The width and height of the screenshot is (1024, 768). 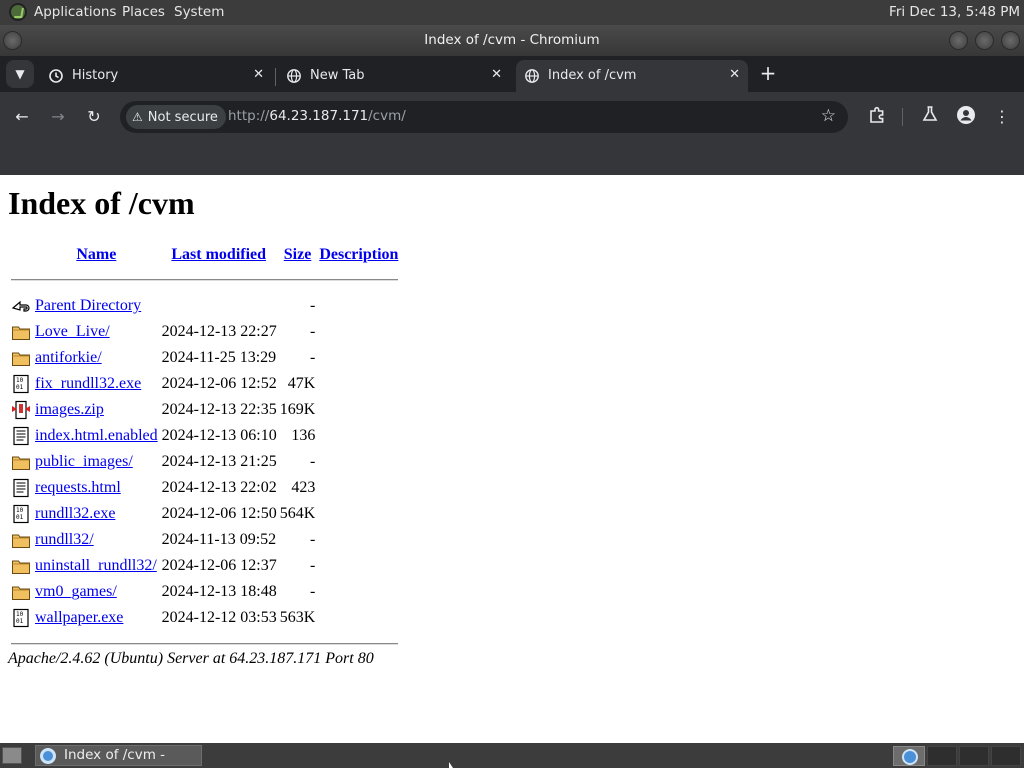 What do you see at coordinates (204, 592) in the screenshot?
I see `table-row: vm0_games/2024-12-13 18:48 -` at bounding box center [204, 592].